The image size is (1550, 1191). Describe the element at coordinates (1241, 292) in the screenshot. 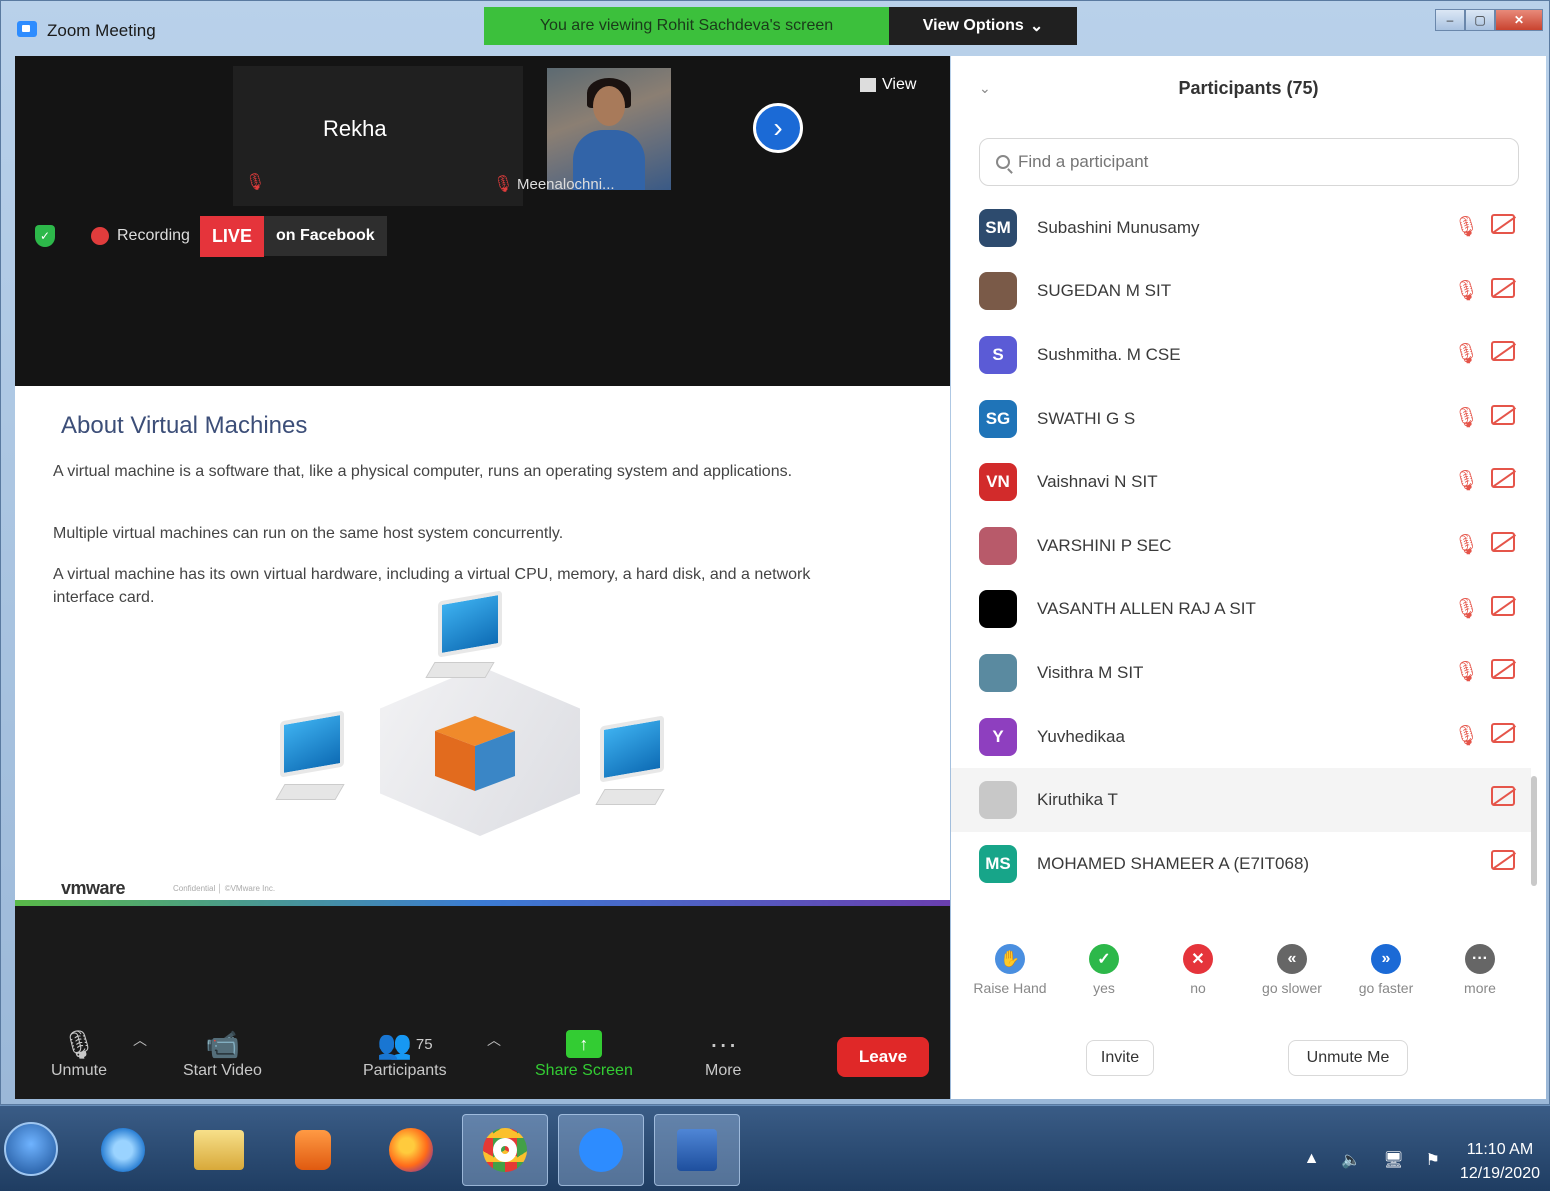

I see `participant-row: SUGEDAN M SIT 🎙` at that location.